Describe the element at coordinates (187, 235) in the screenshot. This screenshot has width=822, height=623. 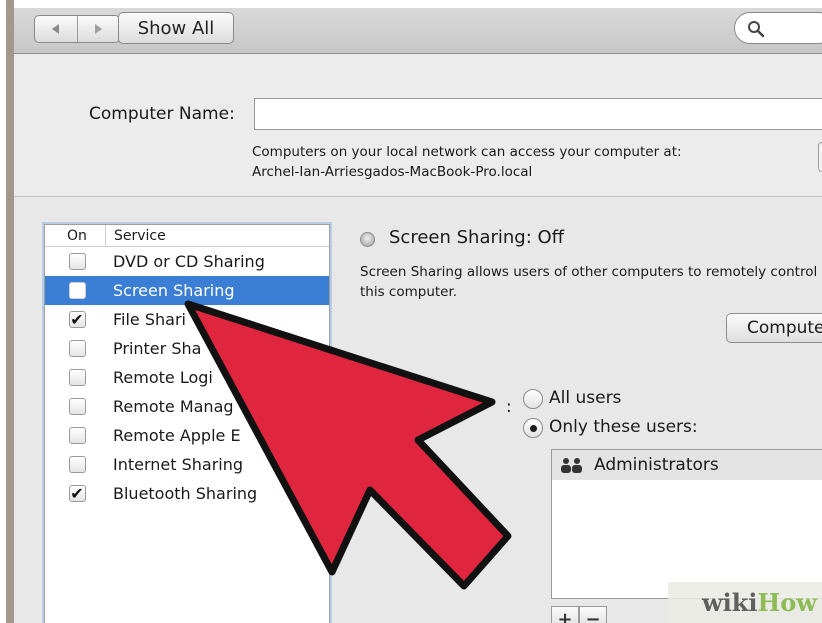
I see `service-list-header: On Service` at that location.